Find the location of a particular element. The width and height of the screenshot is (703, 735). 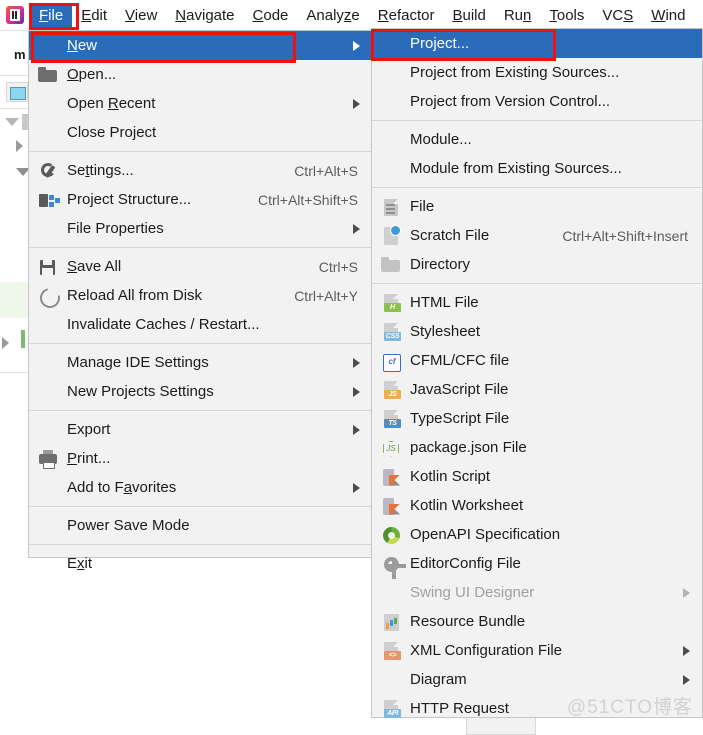

menu-item-html-file: H HTML File is located at coordinates (537, 302).